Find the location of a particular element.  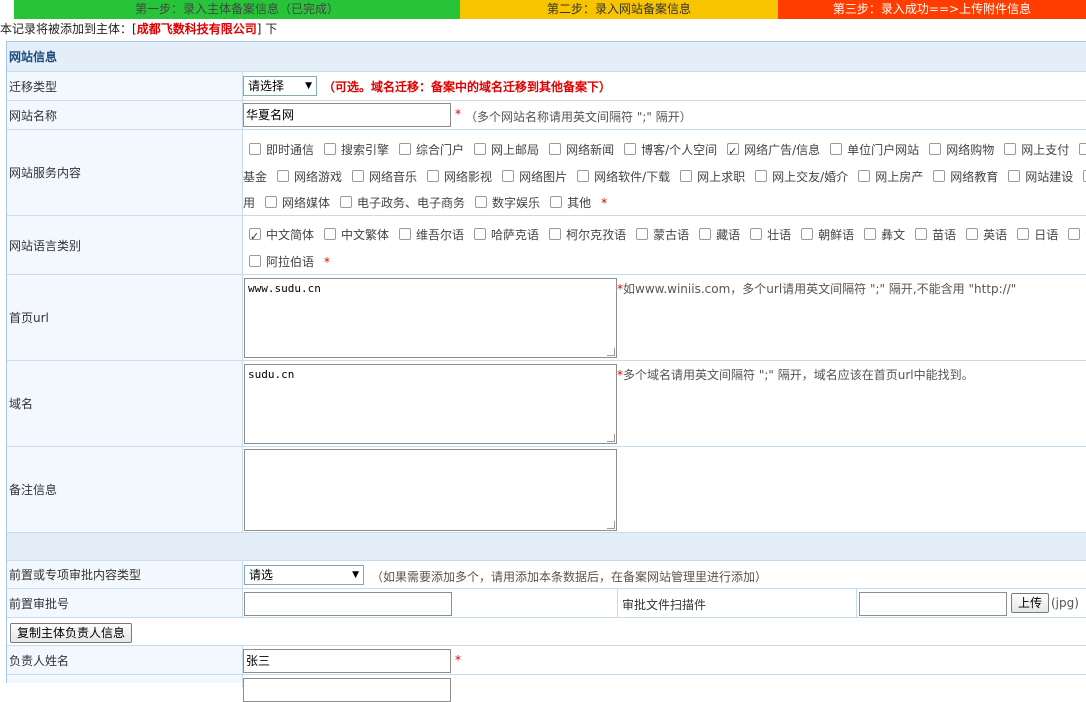

checkbox-item: 中文繁体 is located at coordinates (356, 235).